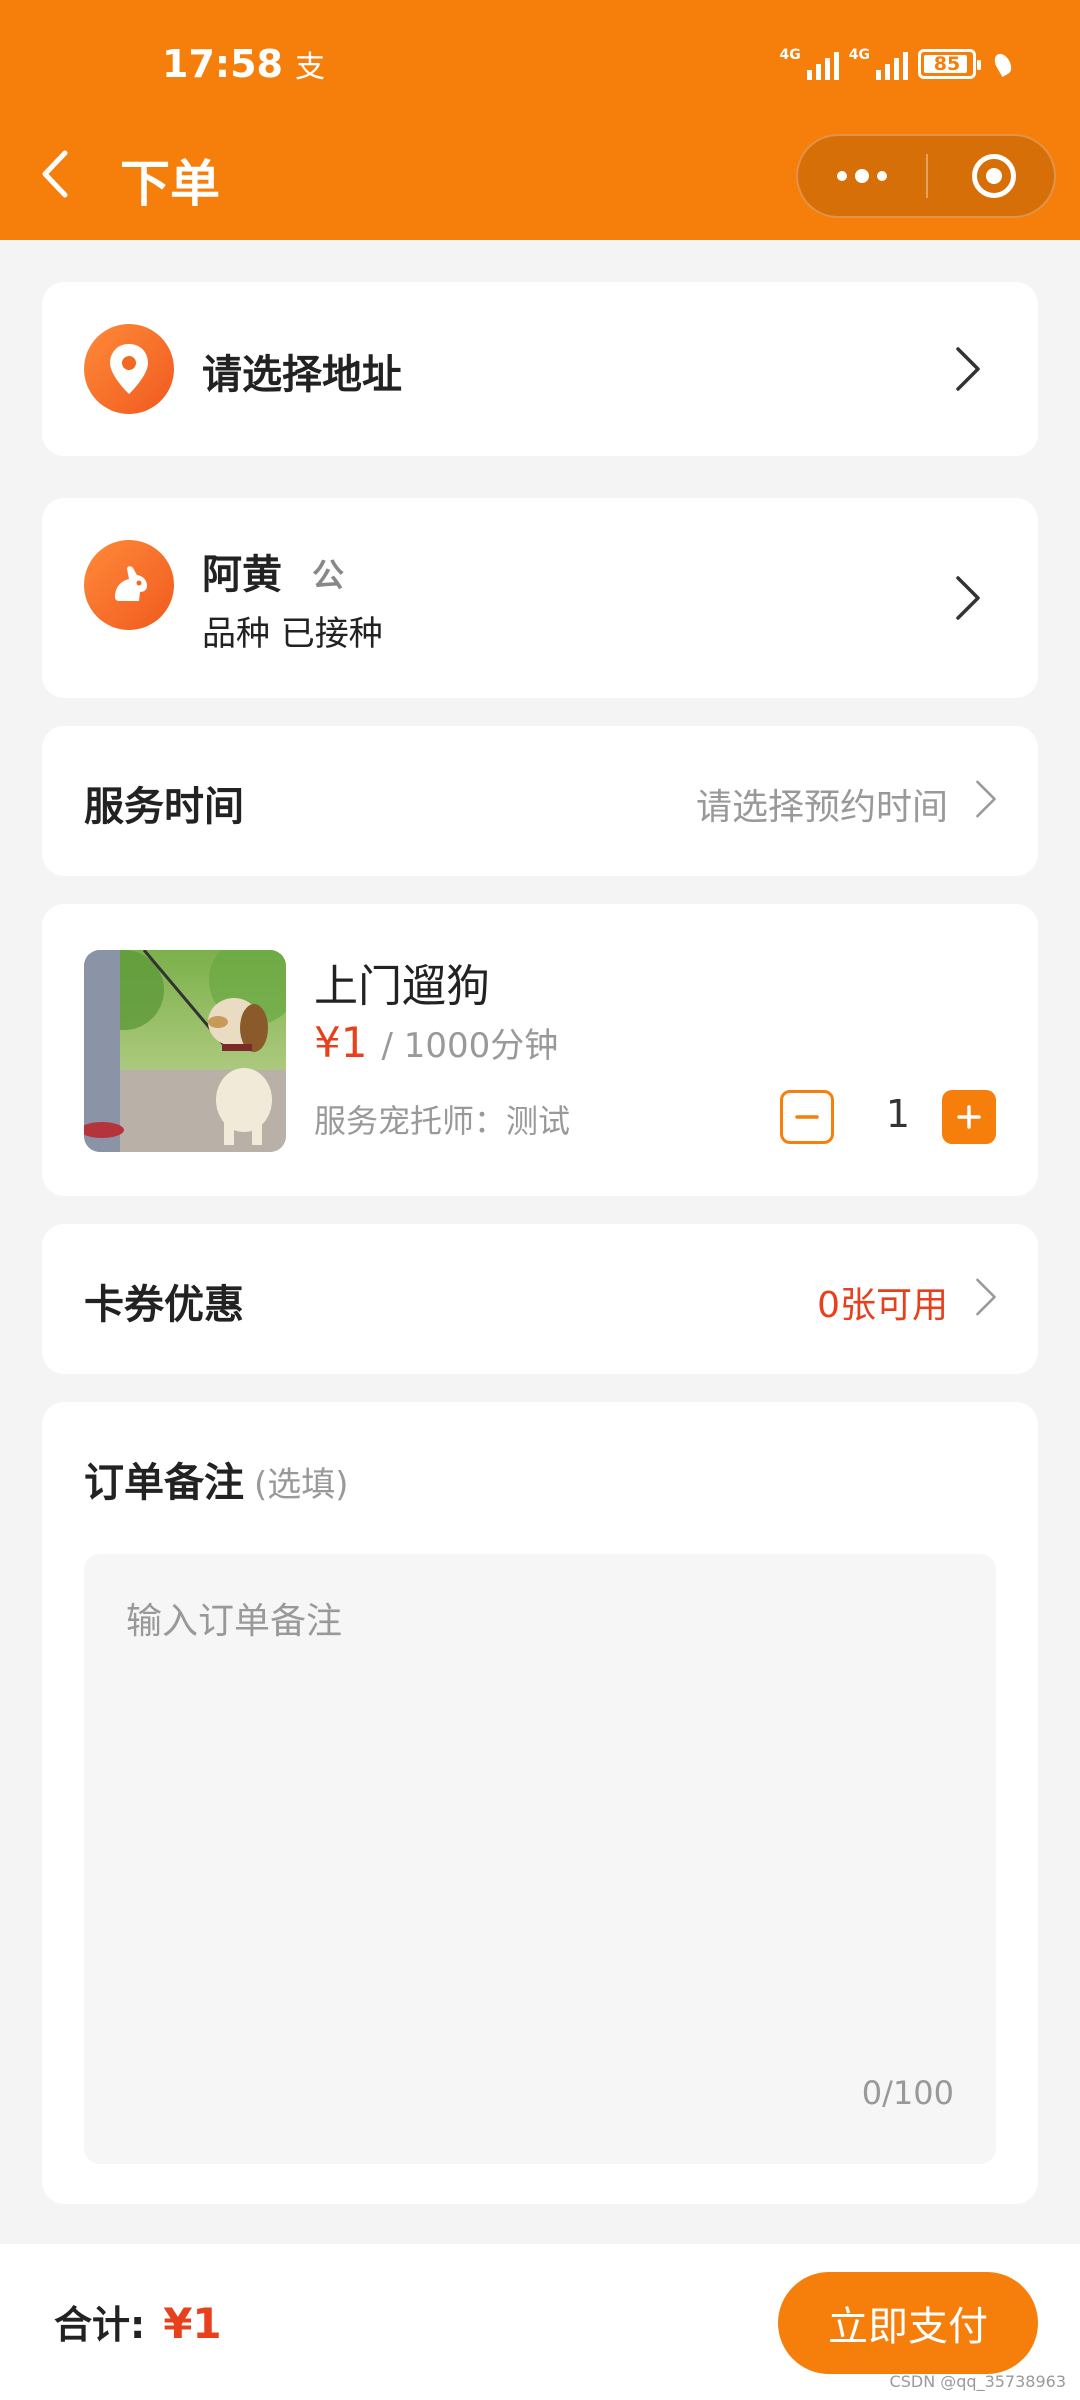 The height and width of the screenshot is (2400, 1080). Describe the element at coordinates (100, 2325) in the screenshot. I see `total-label: 合计:` at that location.